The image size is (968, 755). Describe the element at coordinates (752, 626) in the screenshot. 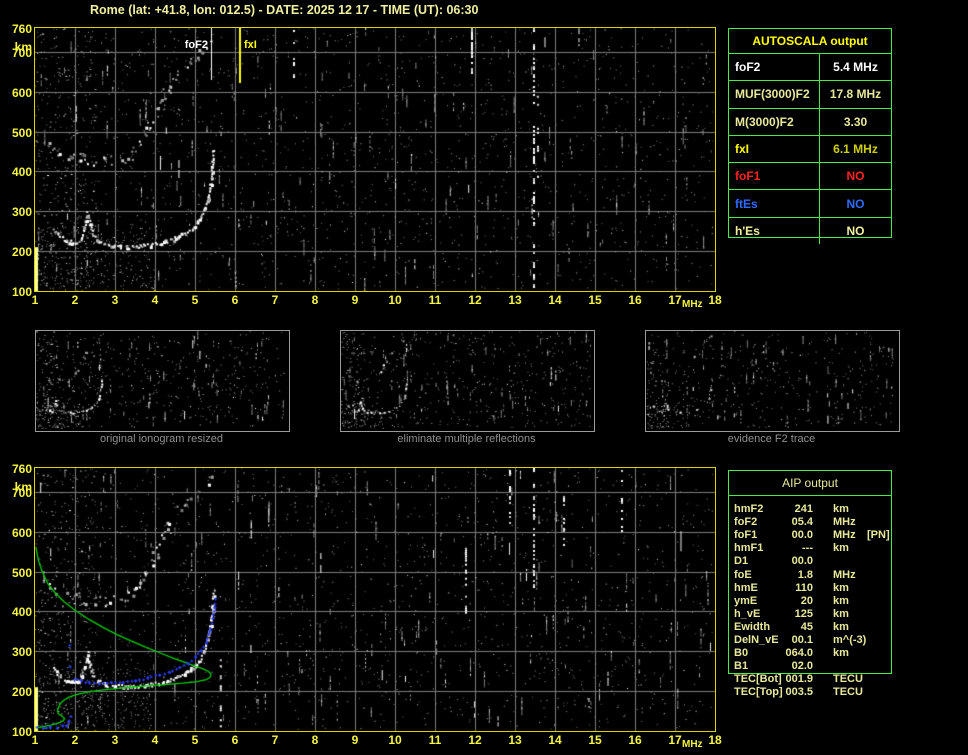

I see `aip-row-label: Ewidth` at that location.